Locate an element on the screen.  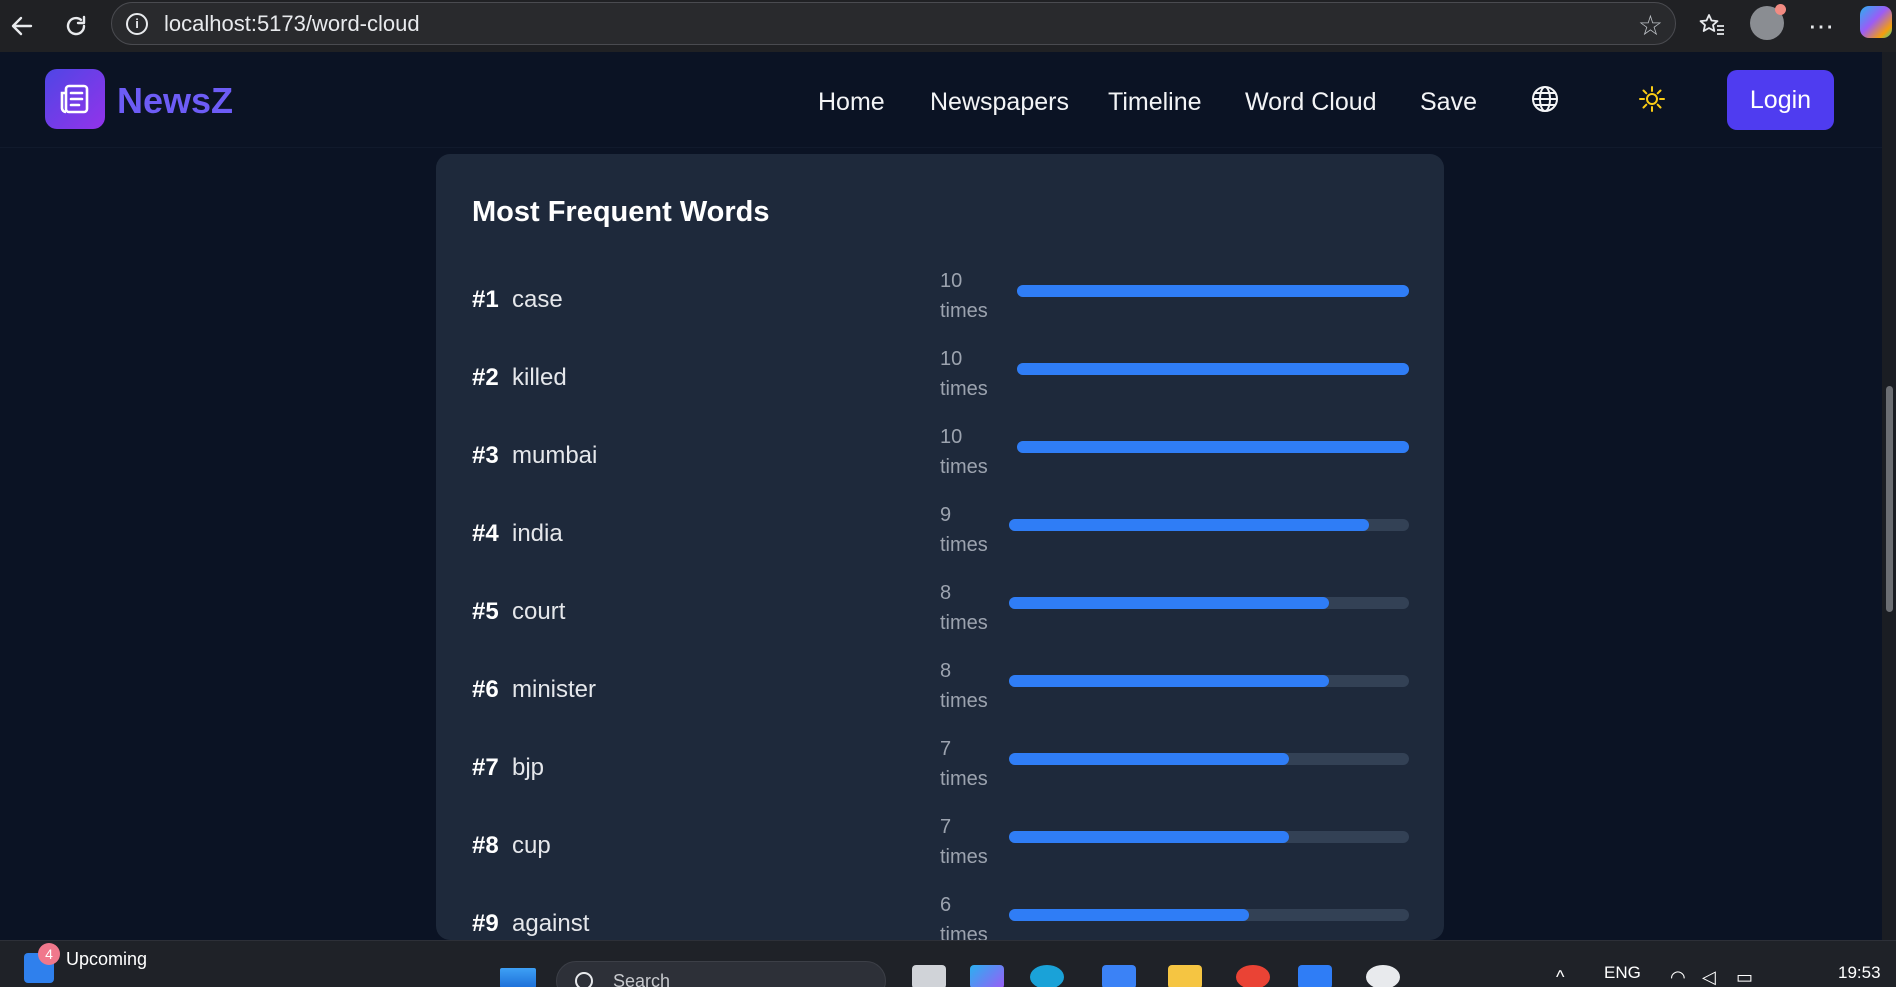
volume-icon: ◁ is located at coordinates (1709, 977).